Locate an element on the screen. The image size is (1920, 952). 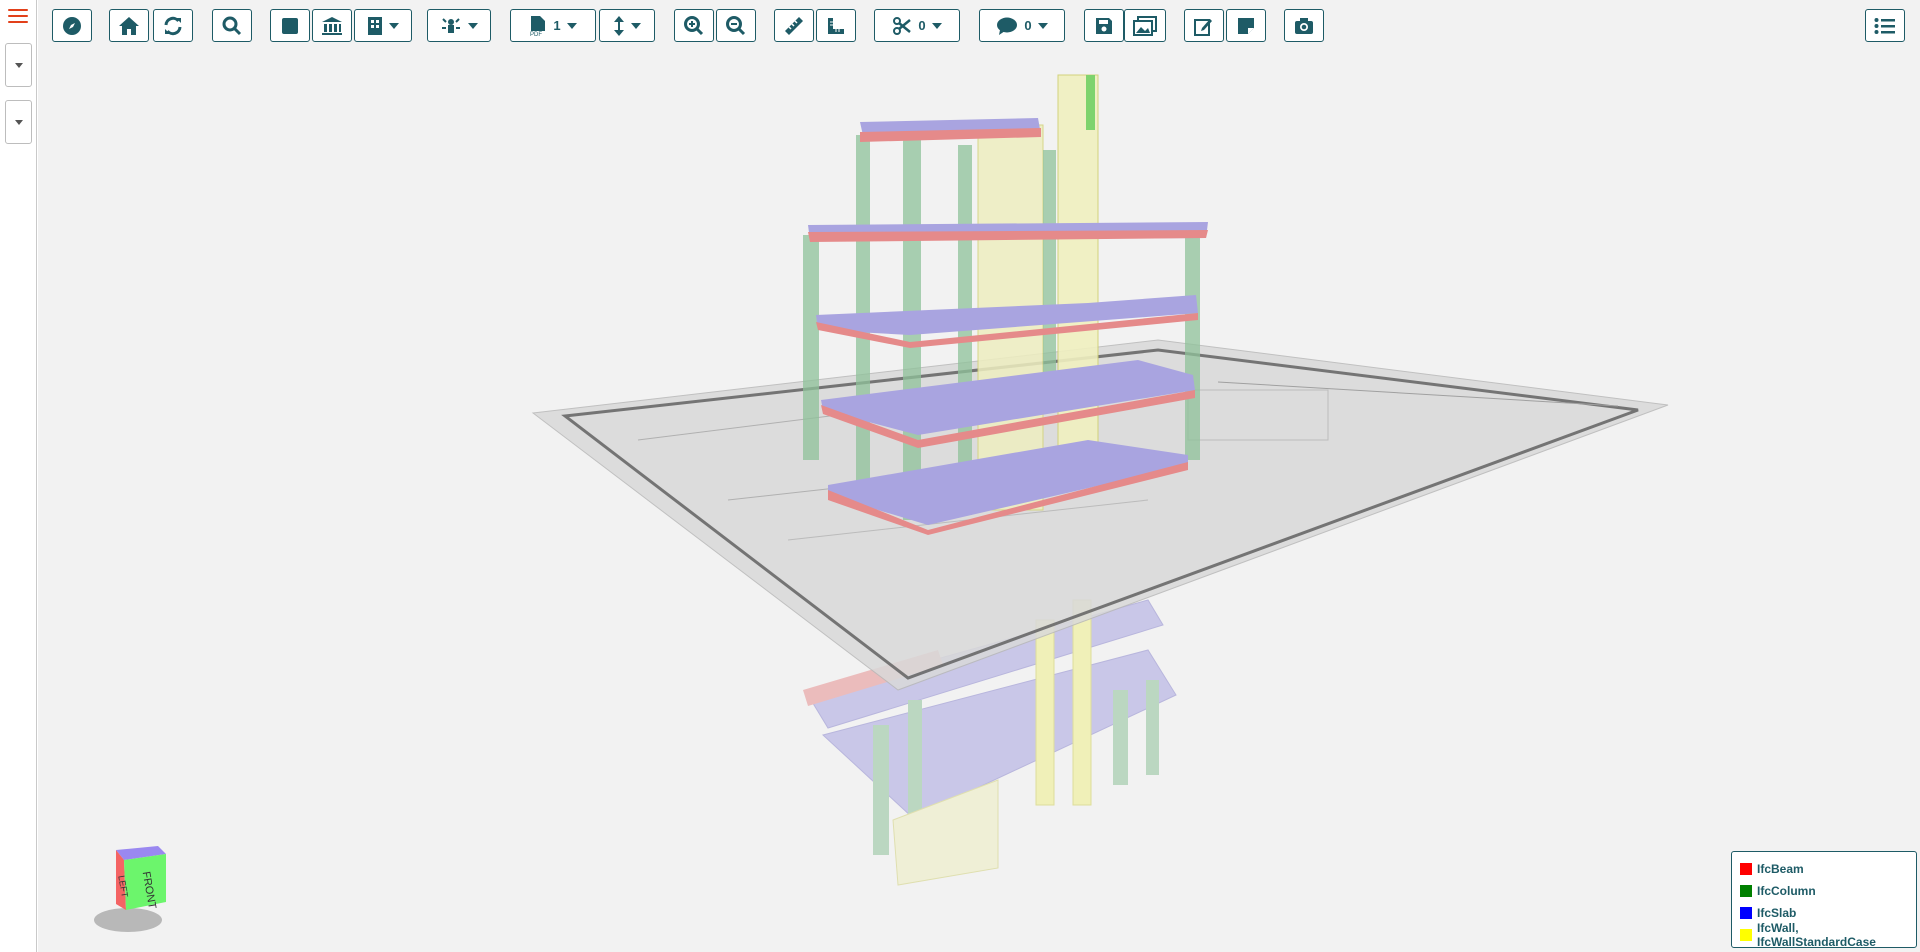
sticky-note-icon is located at coordinates (1246, 25).